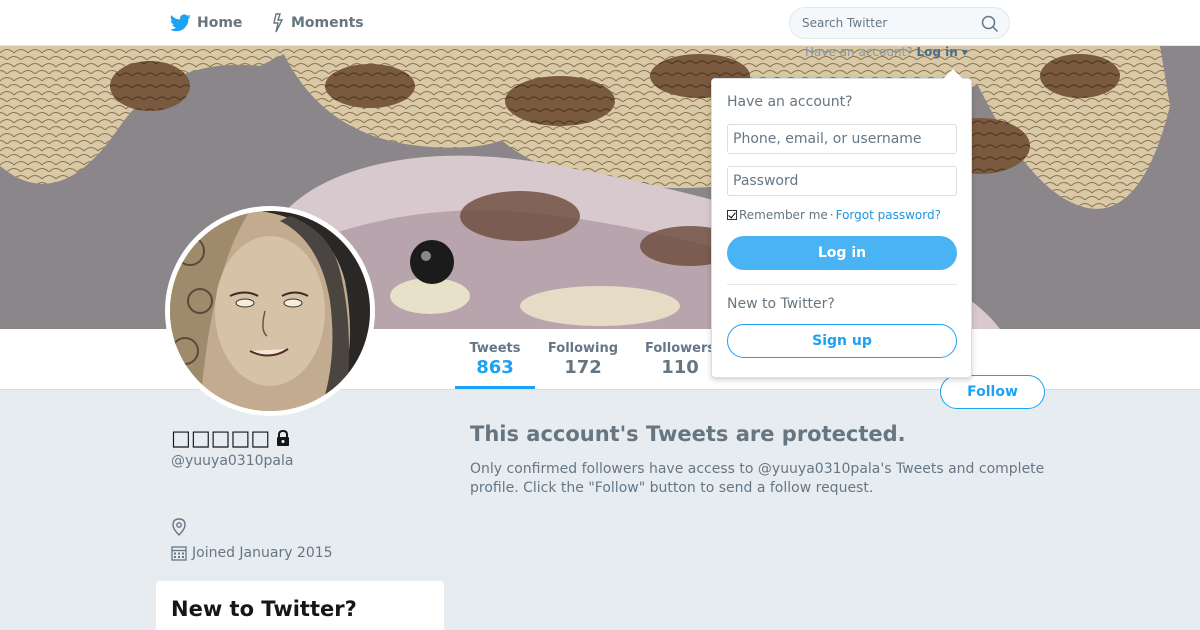  Describe the element at coordinates (888, 215) in the screenshot. I see `forgot-password-link: Forgot password?` at that location.